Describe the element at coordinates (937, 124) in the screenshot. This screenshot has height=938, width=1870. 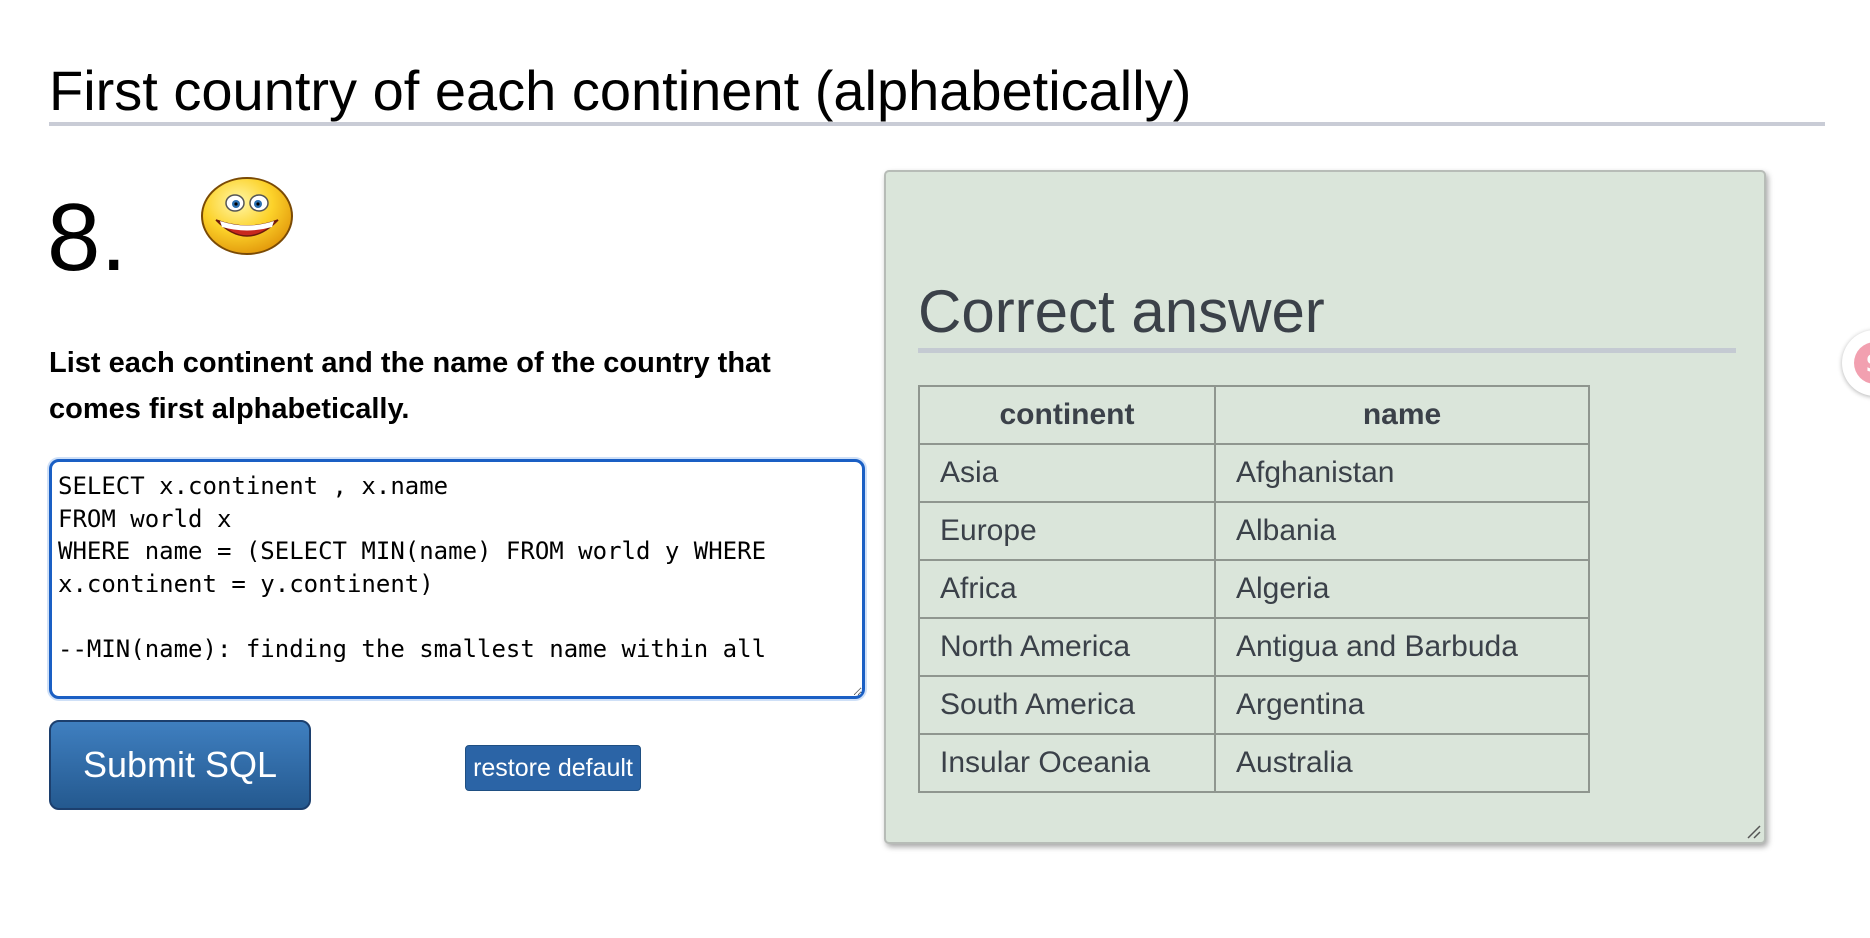
I see `title-divider` at that location.